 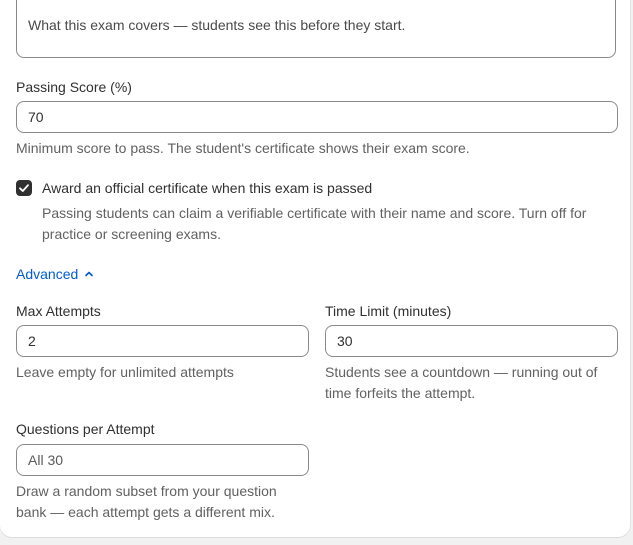 What do you see at coordinates (58, 311) in the screenshot?
I see `max-attempts-label: Max Attempts` at bounding box center [58, 311].